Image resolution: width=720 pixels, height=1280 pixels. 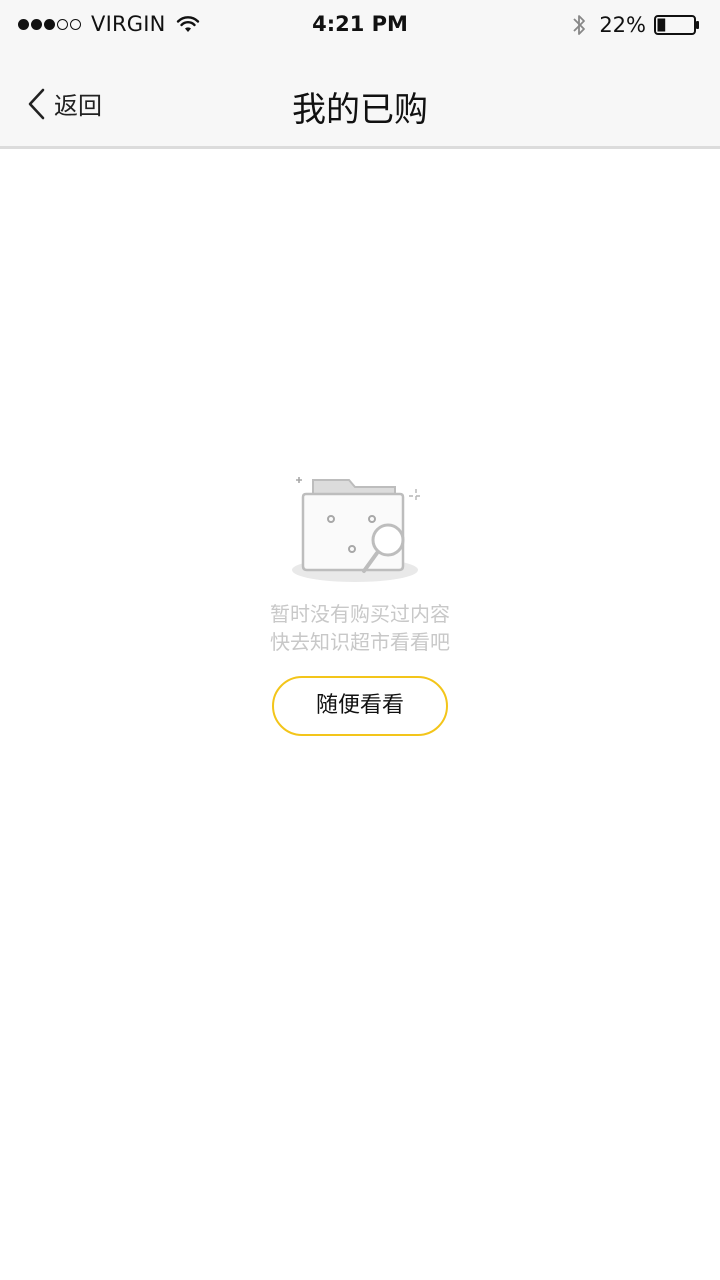 I want to click on browse-button: 随便看看, so click(x=360, y=706).